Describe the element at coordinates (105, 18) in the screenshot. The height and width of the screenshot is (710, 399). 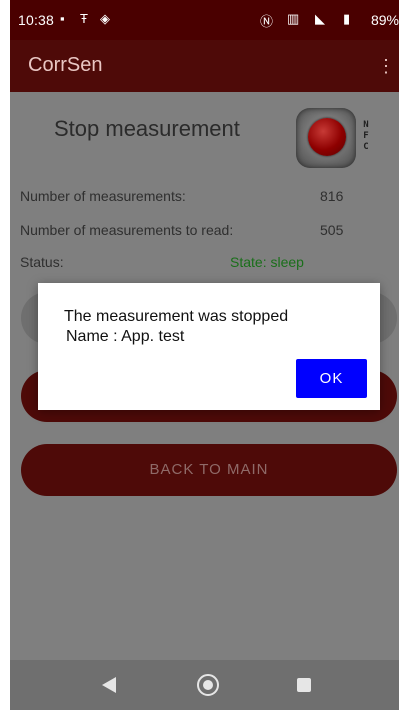
I see `shield-icon: ◈` at that location.